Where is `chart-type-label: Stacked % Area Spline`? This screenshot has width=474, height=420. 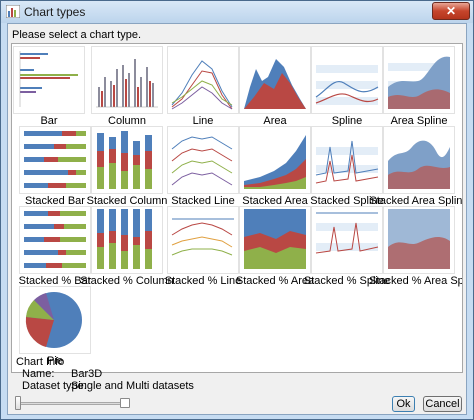 chart-type-label: Stacked % Area Spline is located at coordinates (415, 281).